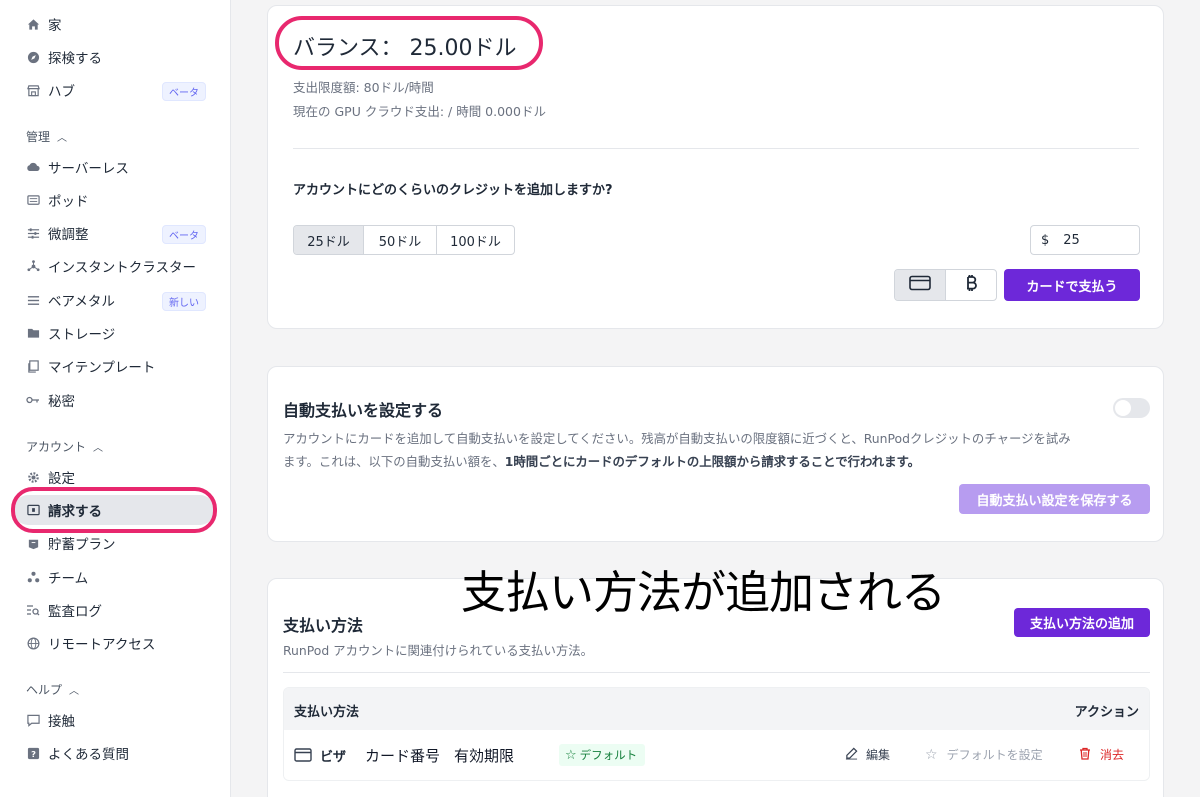 The image size is (1200, 797). Describe the element at coordinates (33, 167) in the screenshot. I see `cloud-icon` at that location.